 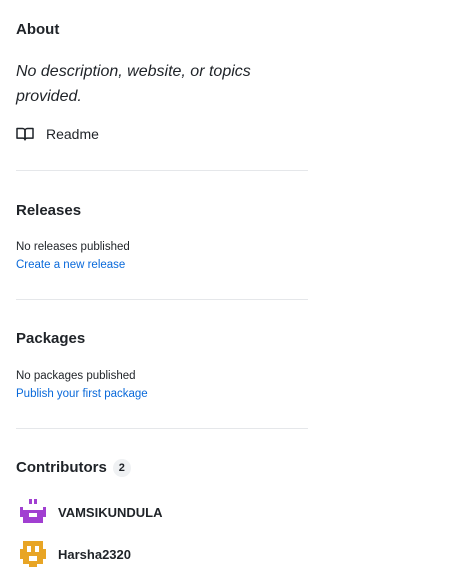 I want to click on contributor-name: Harsha2320, so click(x=94, y=554).